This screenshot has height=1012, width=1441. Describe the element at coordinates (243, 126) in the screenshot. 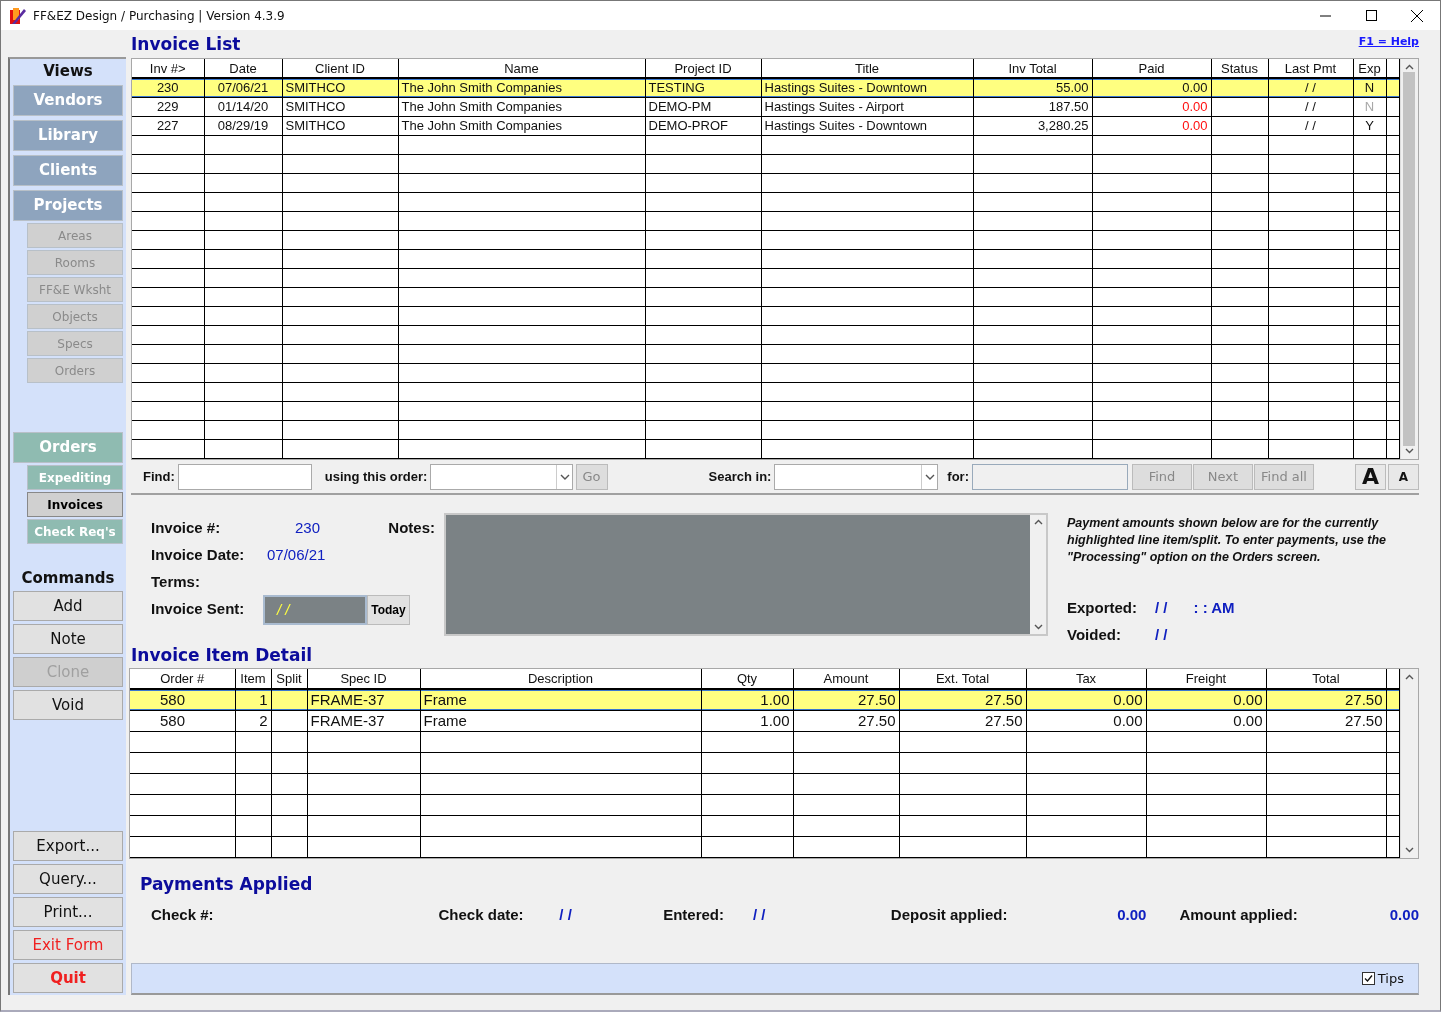

I see `table-cell: 08/29/19` at that location.